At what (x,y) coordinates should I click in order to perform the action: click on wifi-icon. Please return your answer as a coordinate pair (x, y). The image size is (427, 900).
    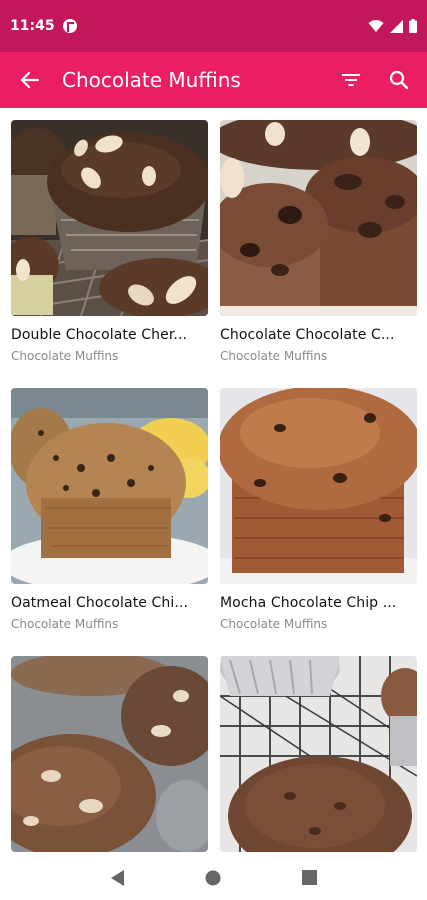
    Looking at the image, I should click on (376, 26).